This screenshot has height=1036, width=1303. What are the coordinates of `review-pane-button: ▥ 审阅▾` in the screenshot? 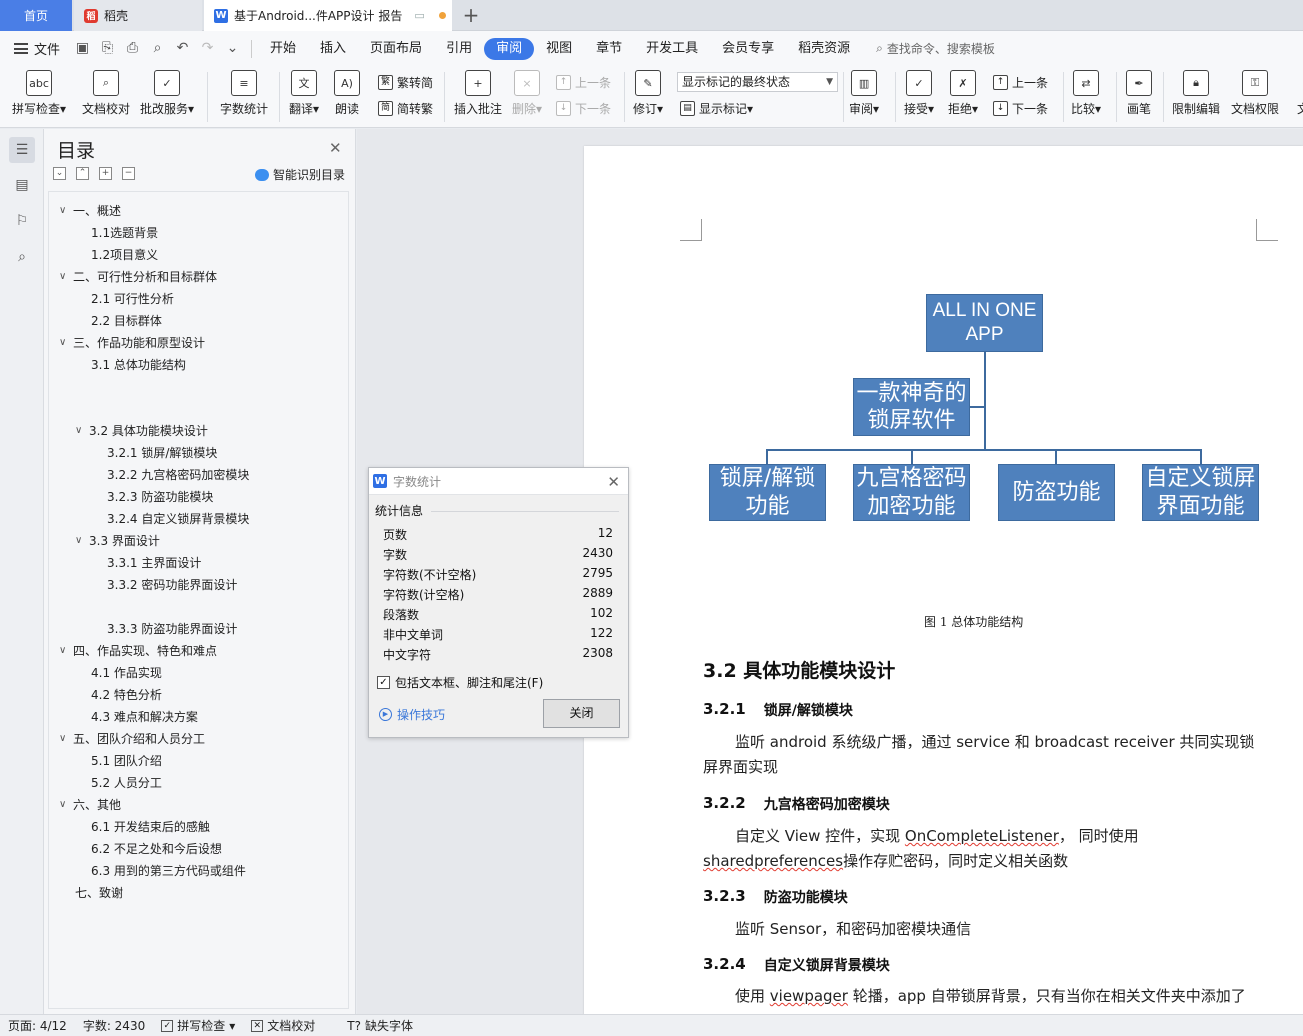 It's located at (864, 93).